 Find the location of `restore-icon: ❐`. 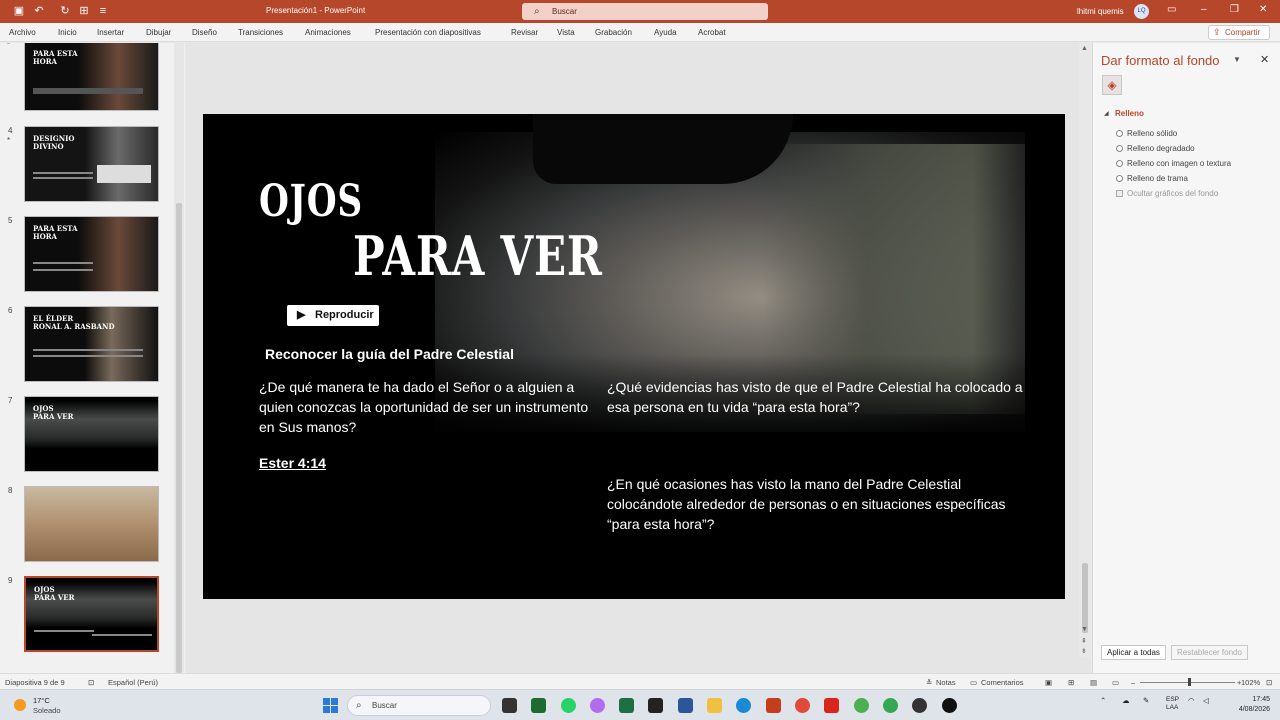

restore-icon: ❐ is located at coordinates (1234, 9).